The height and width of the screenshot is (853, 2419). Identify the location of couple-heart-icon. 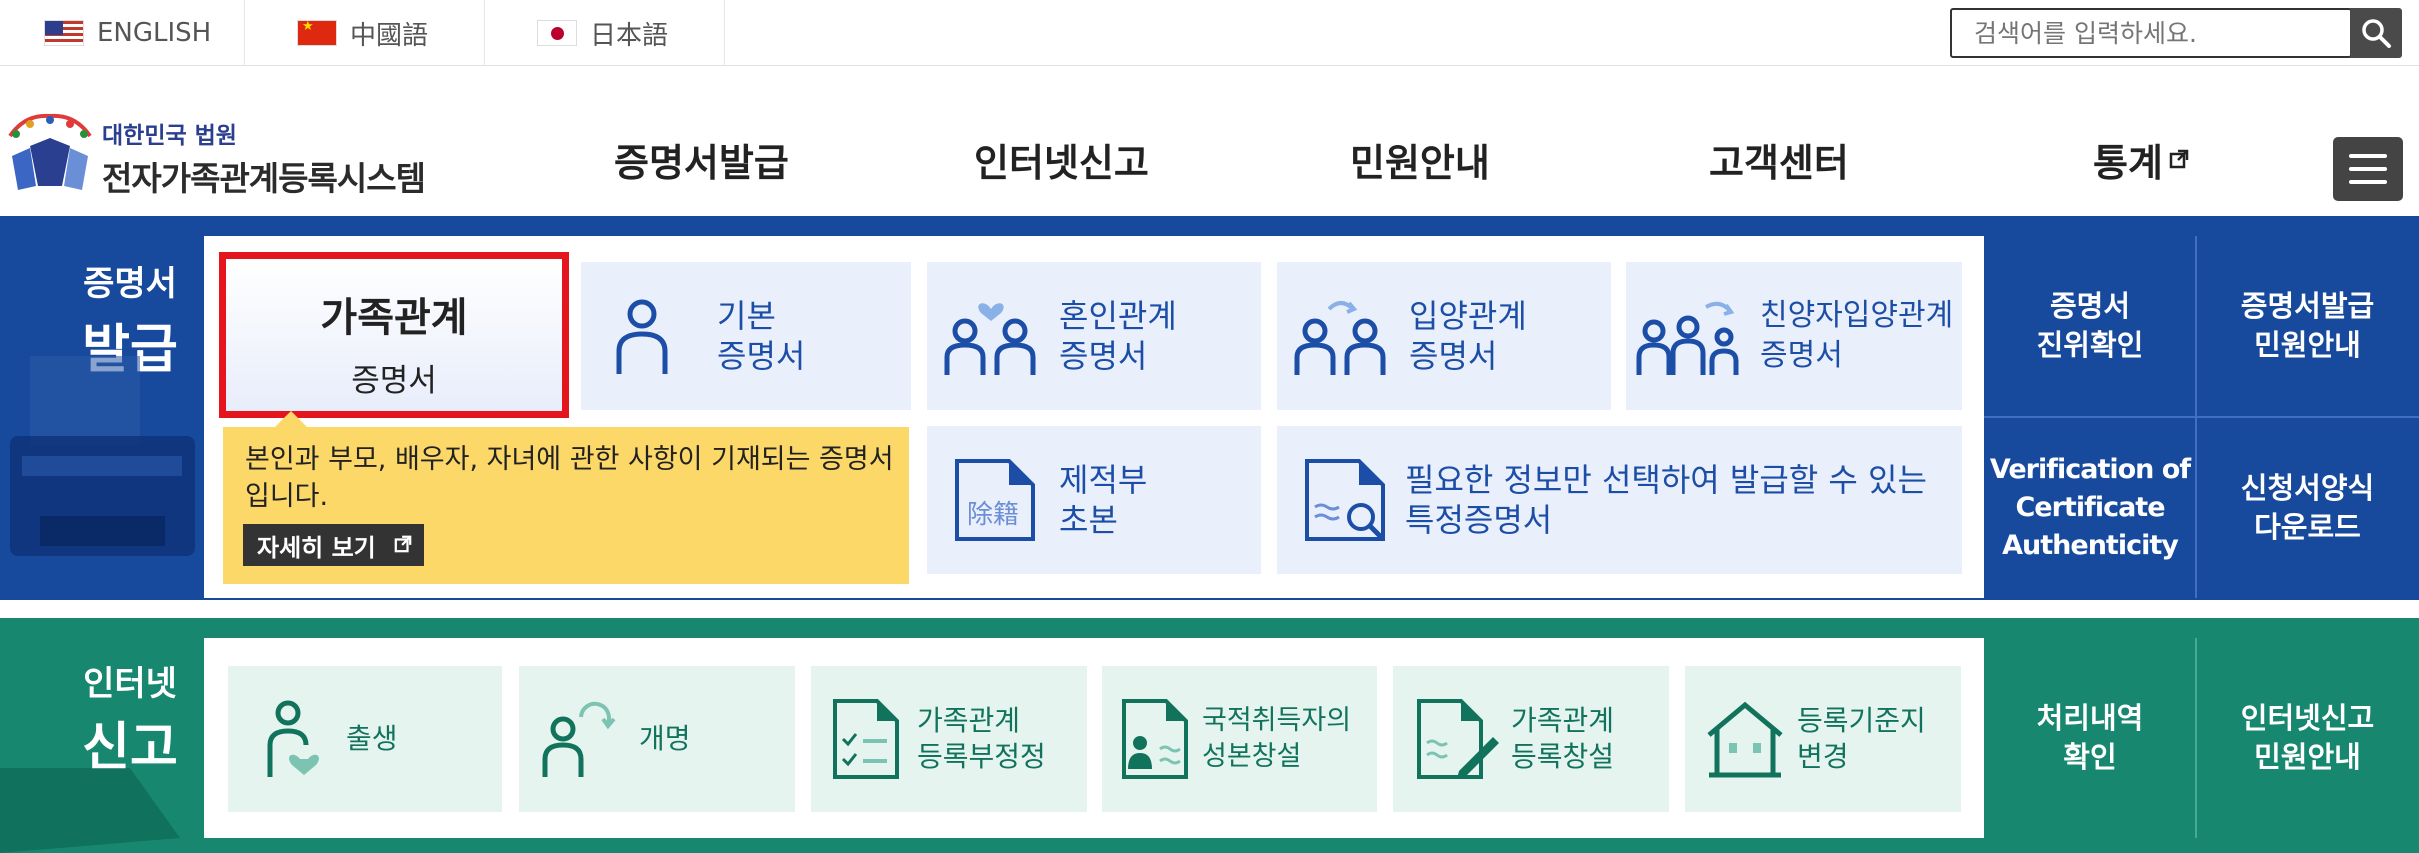
(990, 339).